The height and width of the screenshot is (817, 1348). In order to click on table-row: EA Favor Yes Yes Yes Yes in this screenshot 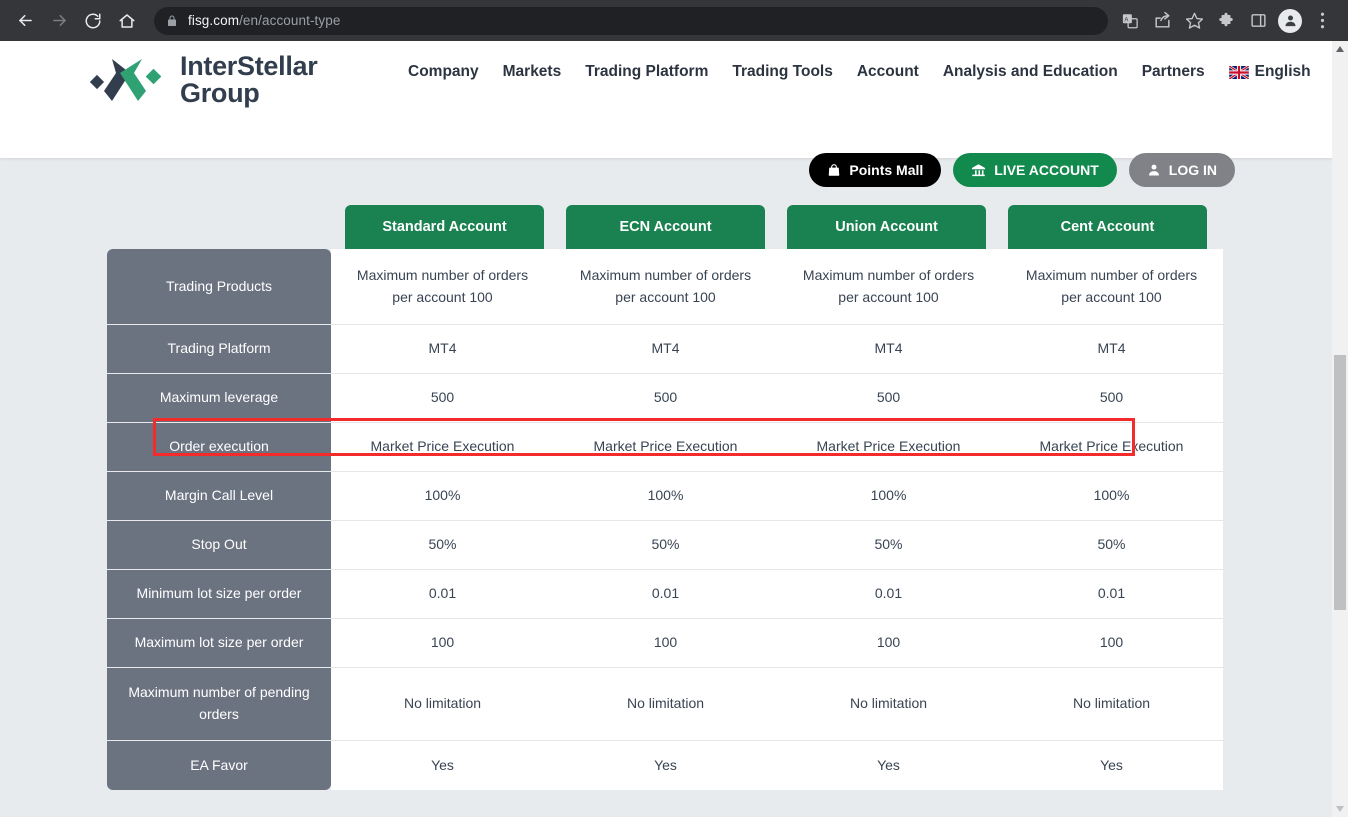, I will do `click(665, 765)`.